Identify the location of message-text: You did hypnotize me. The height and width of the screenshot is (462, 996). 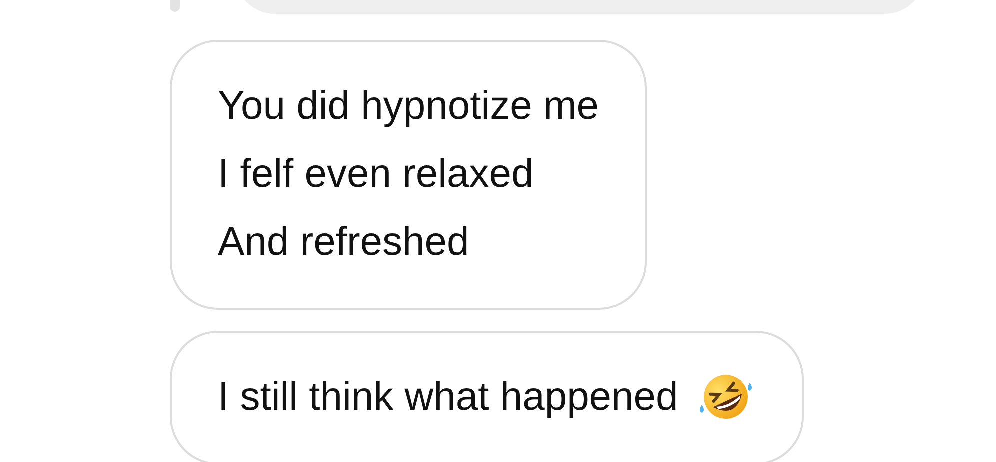
(409, 106).